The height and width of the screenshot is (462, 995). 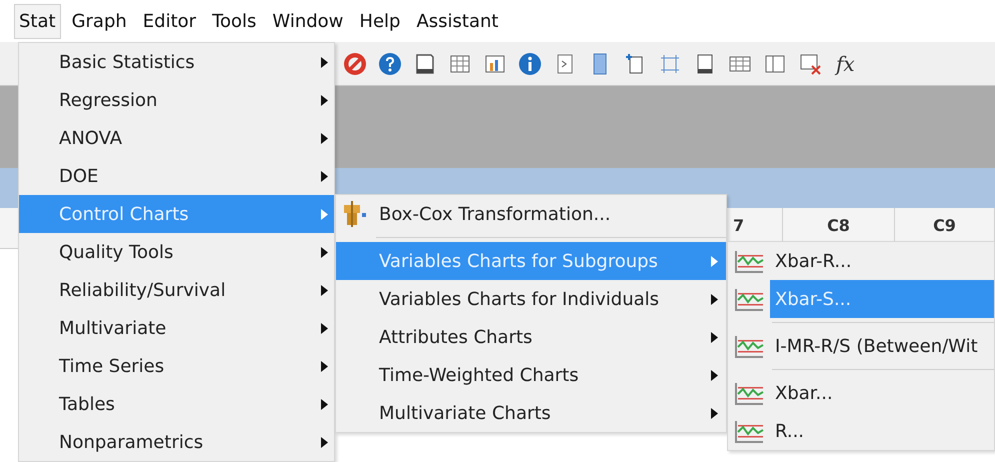 I want to click on menu-item: Multivariate Charts, so click(x=531, y=413).